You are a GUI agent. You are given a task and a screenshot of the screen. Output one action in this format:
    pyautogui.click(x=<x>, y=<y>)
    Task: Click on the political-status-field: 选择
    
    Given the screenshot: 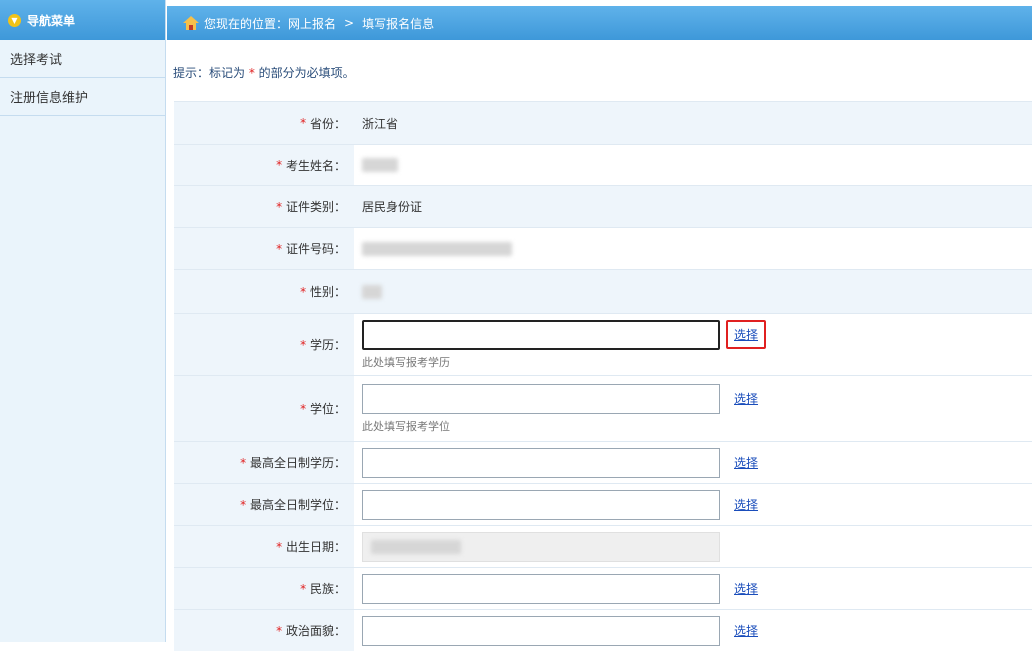 What is the action you would take?
    pyautogui.click(x=693, y=630)
    